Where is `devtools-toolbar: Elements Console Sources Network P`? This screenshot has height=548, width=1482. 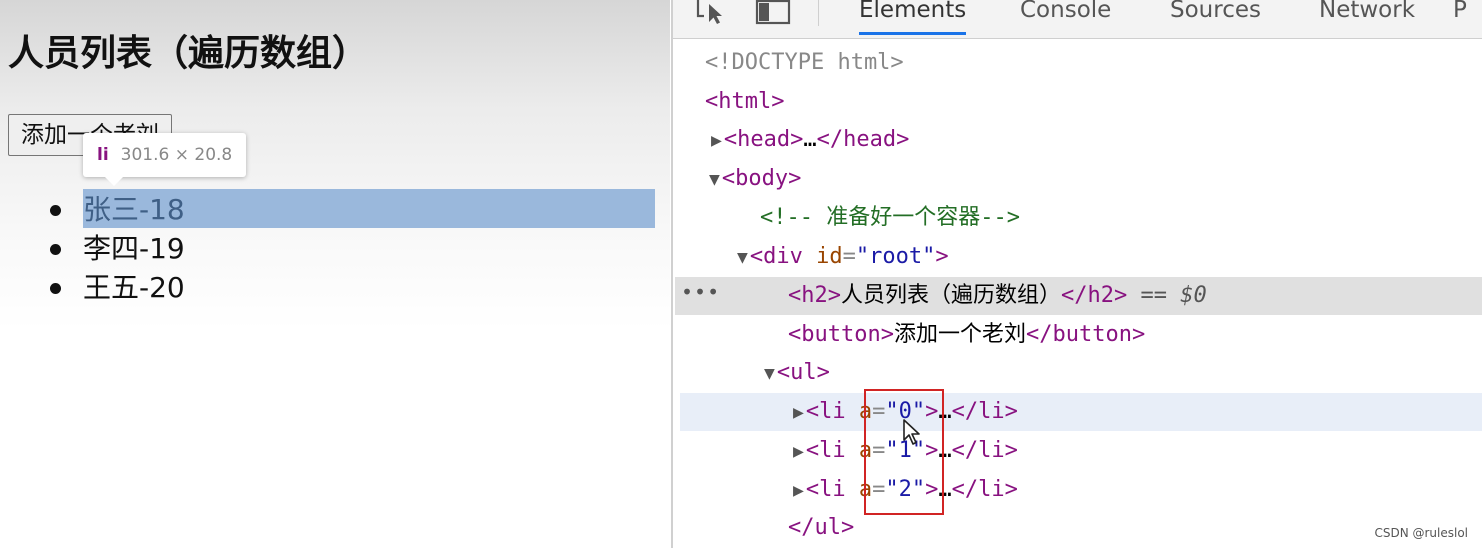
devtools-toolbar: Elements Console Sources Network P is located at coordinates (1077, 19).